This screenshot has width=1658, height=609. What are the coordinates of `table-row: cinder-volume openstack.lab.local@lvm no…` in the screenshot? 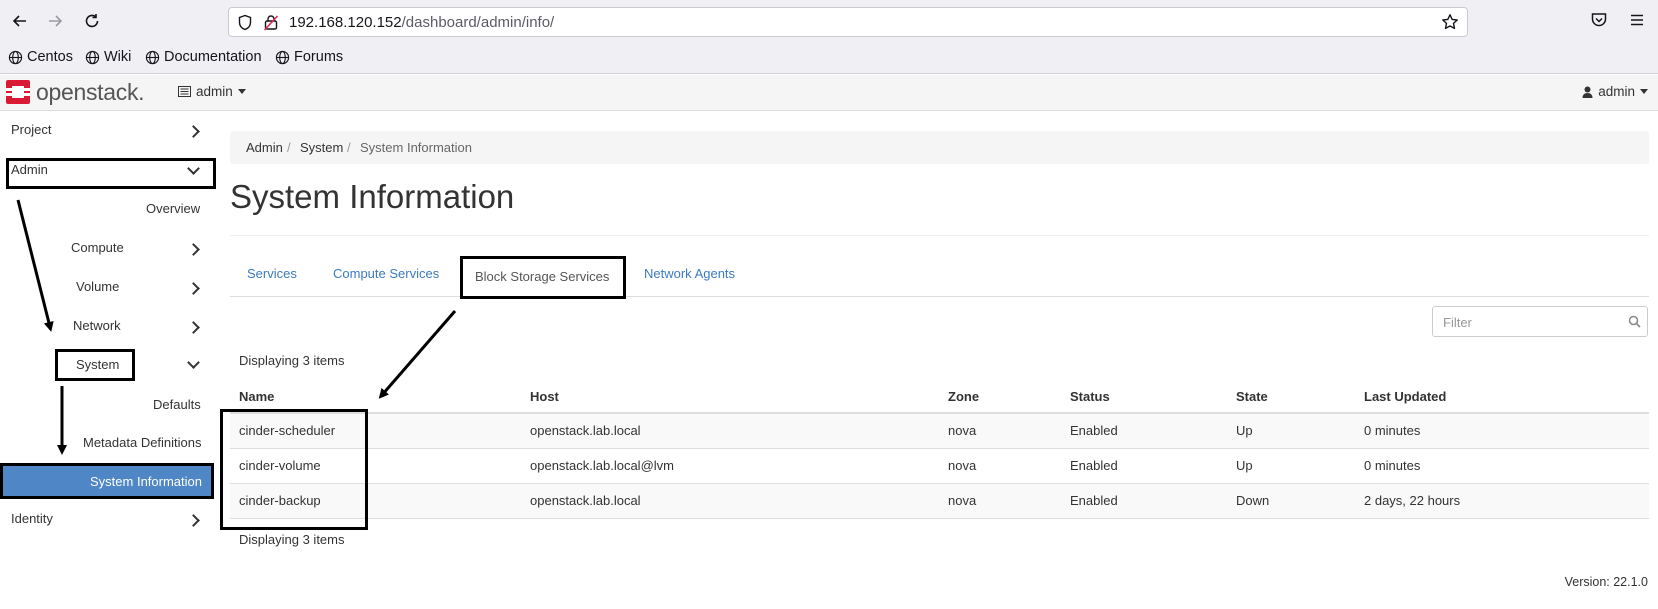 It's located at (939, 466).